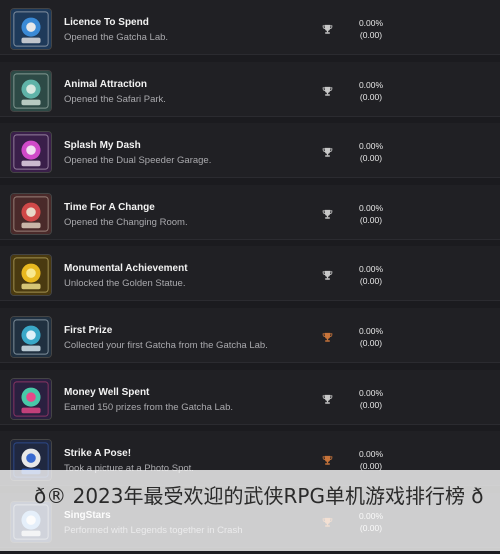 The image size is (500, 554). What do you see at coordinates (98, 454) in the screenshot?
I see `achievement-title: Strike A Pose!` at bounding box center [98, 454].